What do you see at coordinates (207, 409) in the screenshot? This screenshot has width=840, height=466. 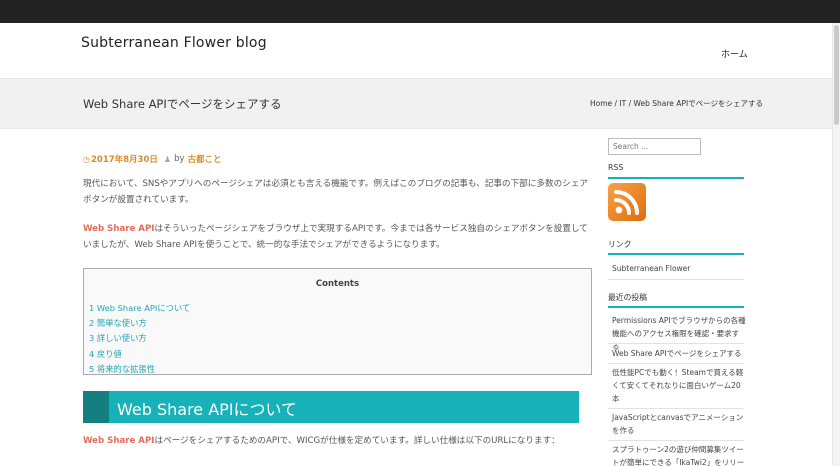 I see `section-heading-text: Web Share APIについて` at bounding box center [207, 409].